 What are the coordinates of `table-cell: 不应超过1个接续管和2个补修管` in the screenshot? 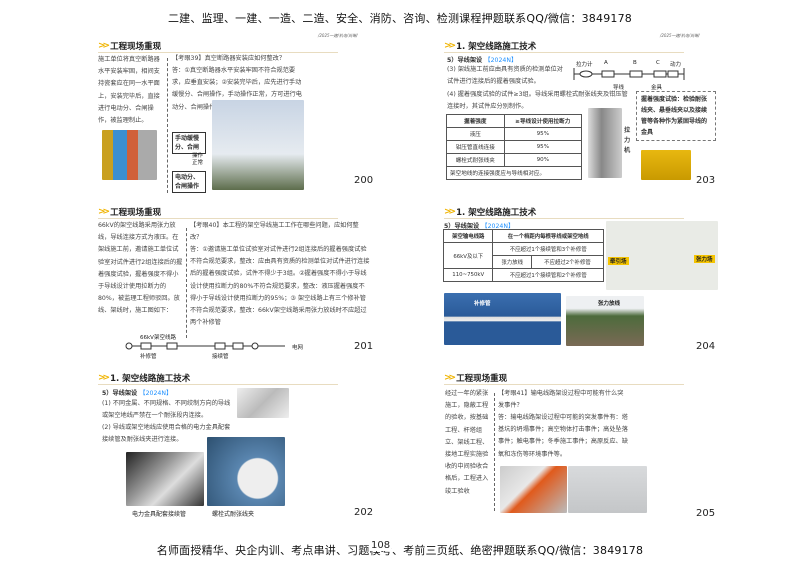 It's located at (548, 275).